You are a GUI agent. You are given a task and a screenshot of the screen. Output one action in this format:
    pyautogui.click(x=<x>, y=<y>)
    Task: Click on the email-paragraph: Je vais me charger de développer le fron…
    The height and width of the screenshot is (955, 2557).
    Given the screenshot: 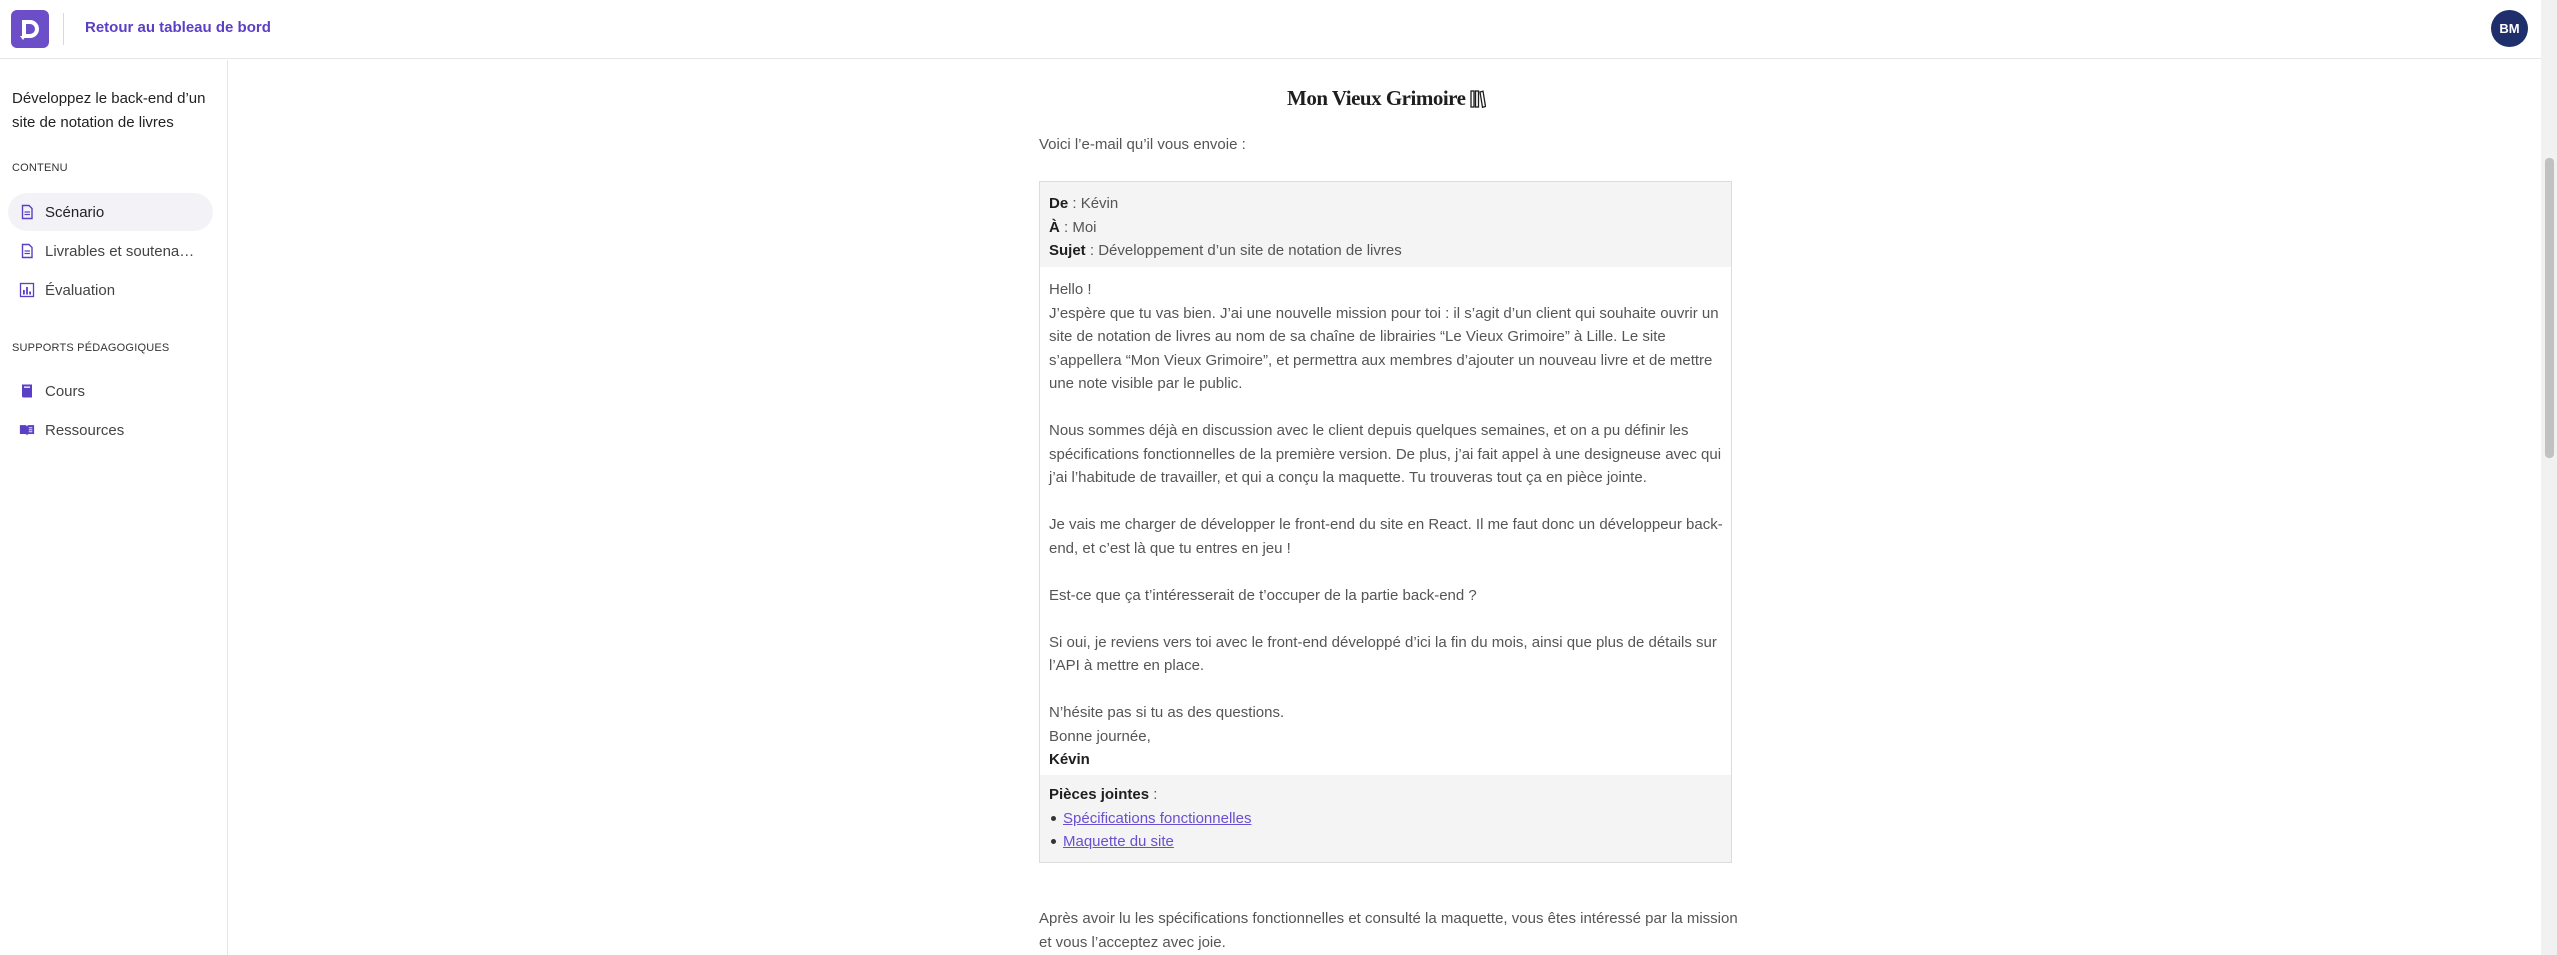 What is the action you would take?
    pyautogui.click(x=1386, y=536)
    